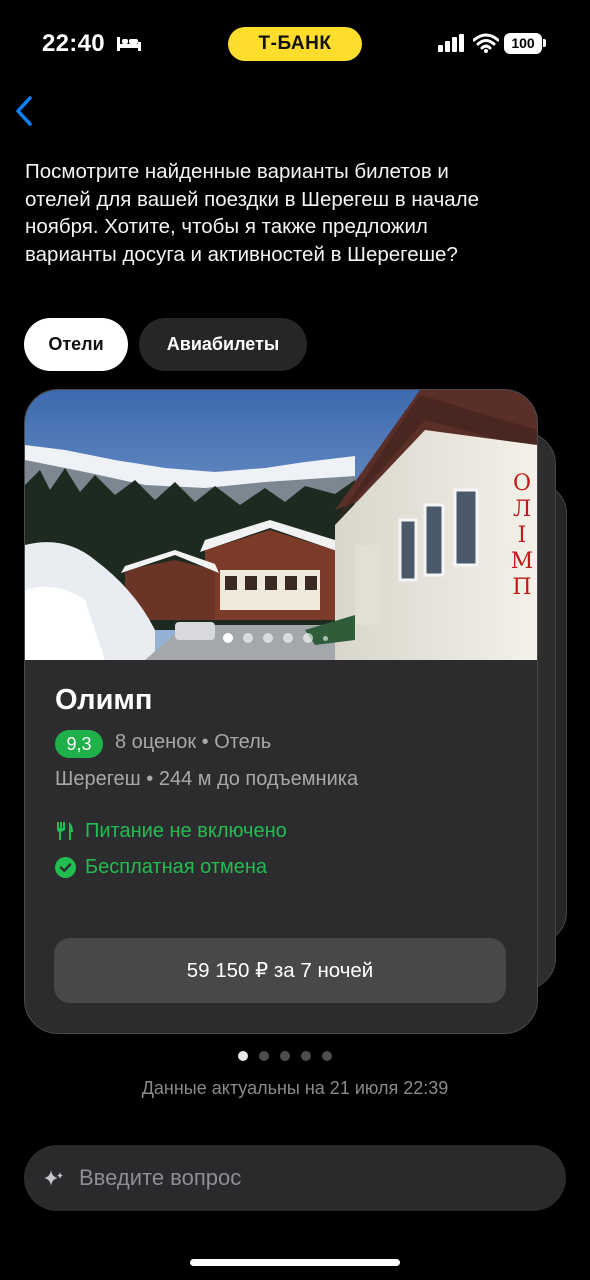 The height and width of the screenshot is (1280, 590). What do you see at coordinates (223, 344) in the screenshot?
I see `tab-flights: Авиабилеты` at bounding box center [223, 344].